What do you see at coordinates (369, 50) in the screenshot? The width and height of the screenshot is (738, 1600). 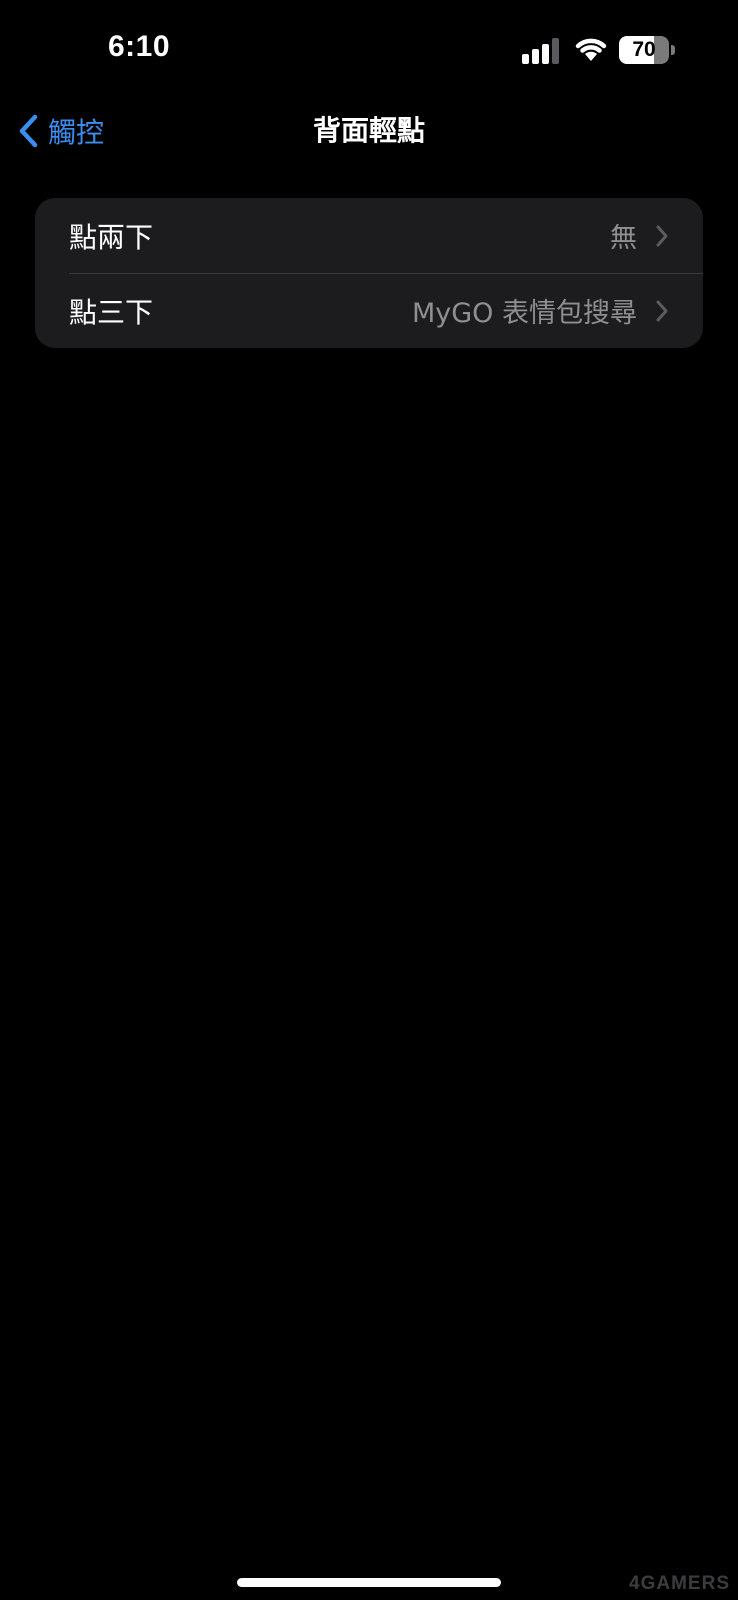 I see `status-bar: 6:10 70` at bounding box center [369, 50].